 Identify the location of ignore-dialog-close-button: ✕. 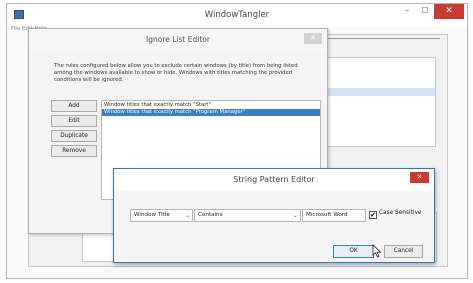
(313, 38).